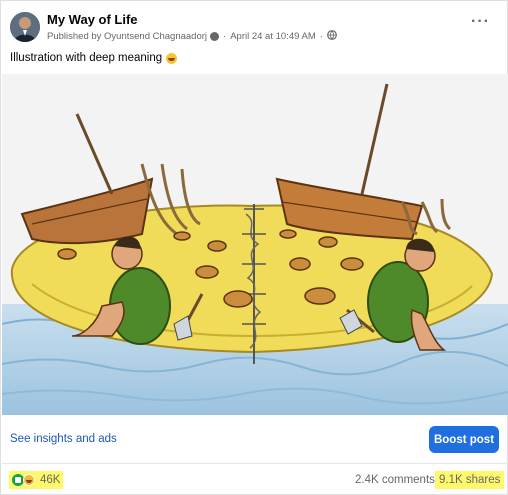 This screenshot has height=495, width=508. What do you see at coordinates (255, 463) in the screenshot?
I see `divider` at bounding box center [255, 463].